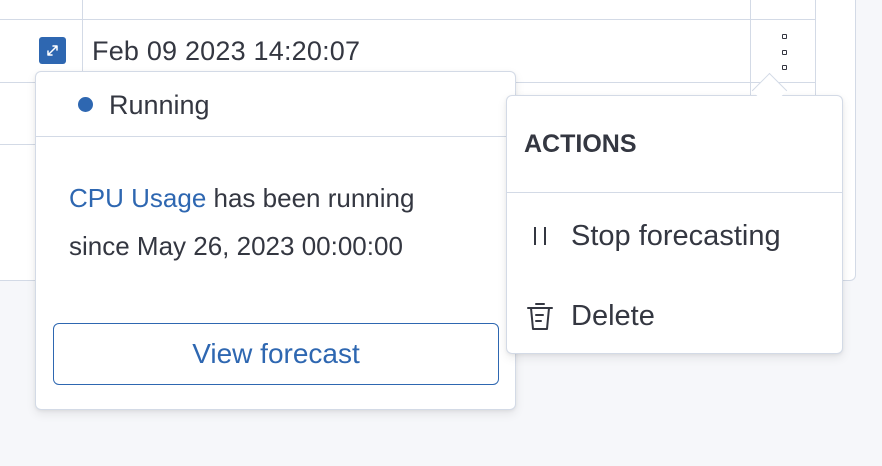  I want to click on table-column-divider, so click(82, 41).